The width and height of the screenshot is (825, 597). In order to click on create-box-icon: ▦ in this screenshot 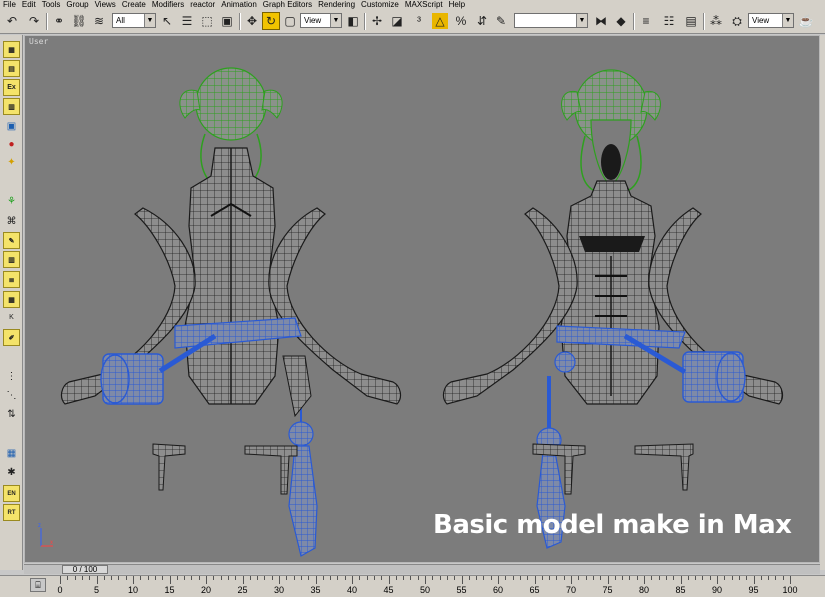, I will do `click(11, 49)`.